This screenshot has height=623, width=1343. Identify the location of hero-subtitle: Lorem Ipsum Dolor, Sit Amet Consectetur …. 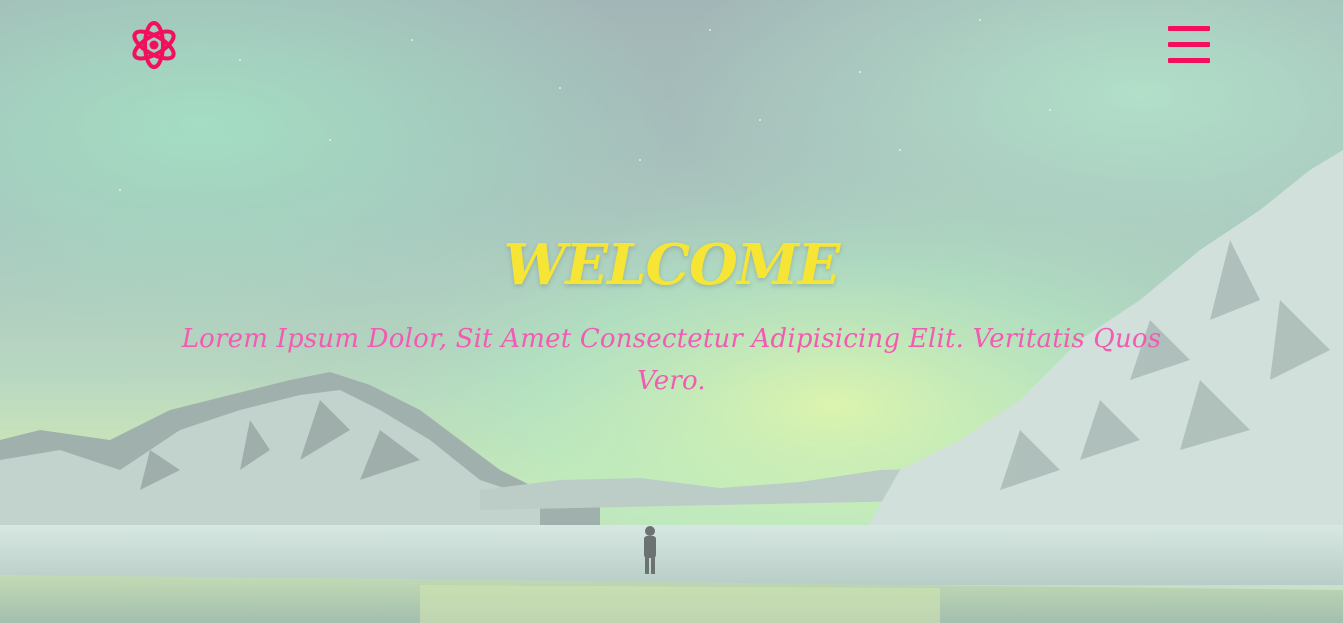
(671, 360).